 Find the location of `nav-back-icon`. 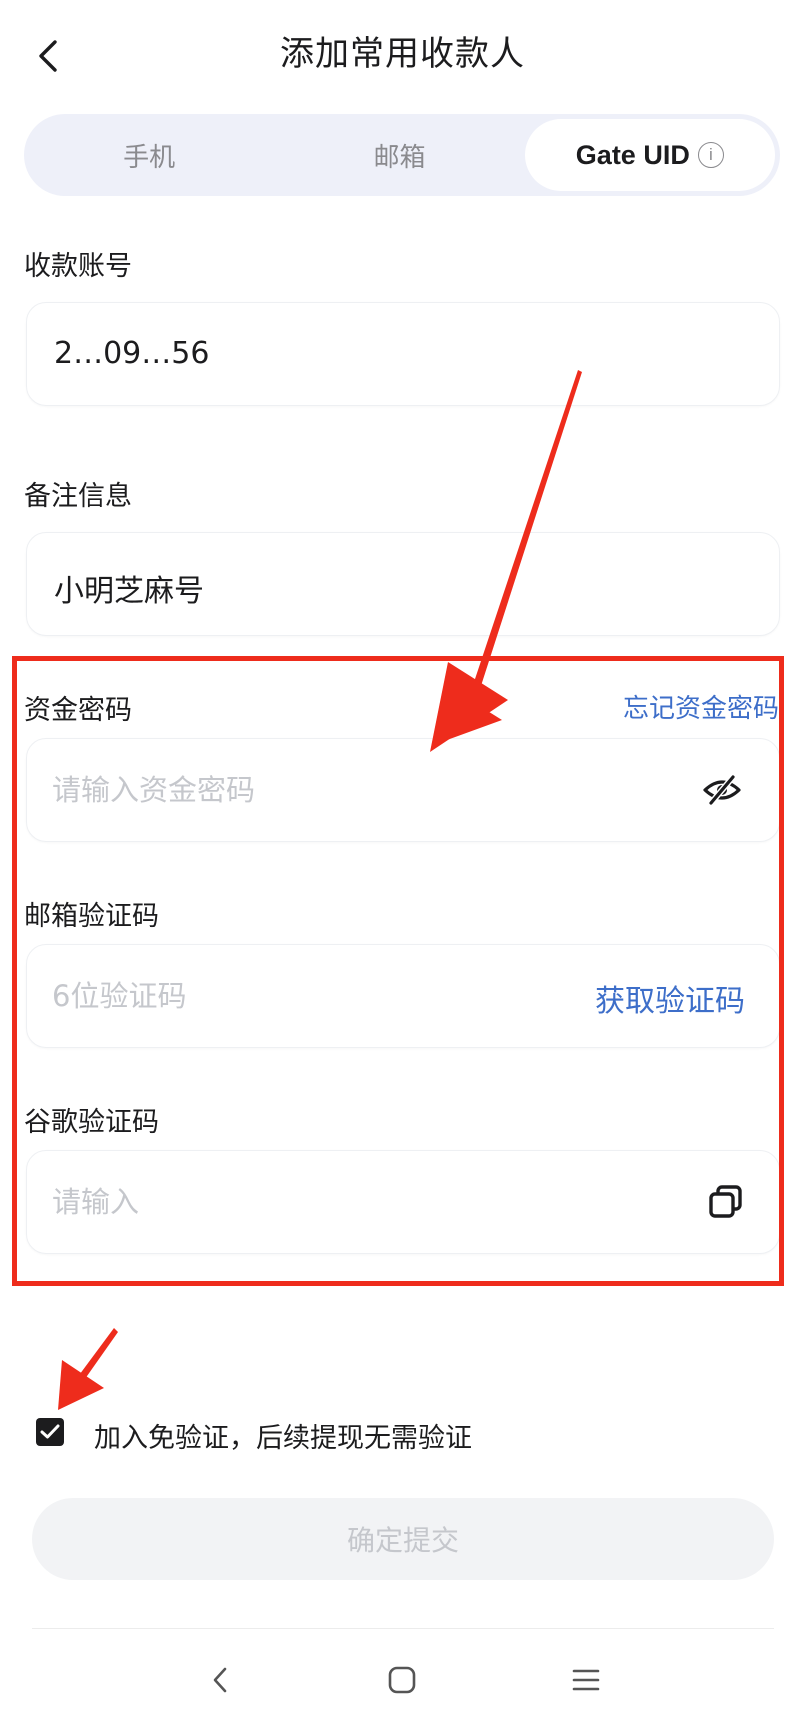

nav-back-icon is located at coordinates (220, 1680).